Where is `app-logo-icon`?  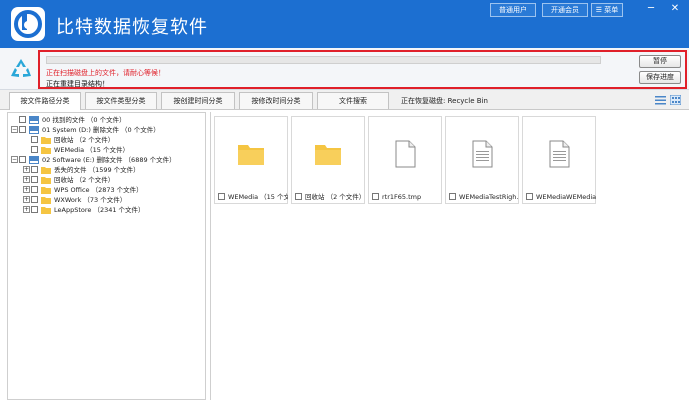 app-logo-icon is located at coordinates (28, 24).